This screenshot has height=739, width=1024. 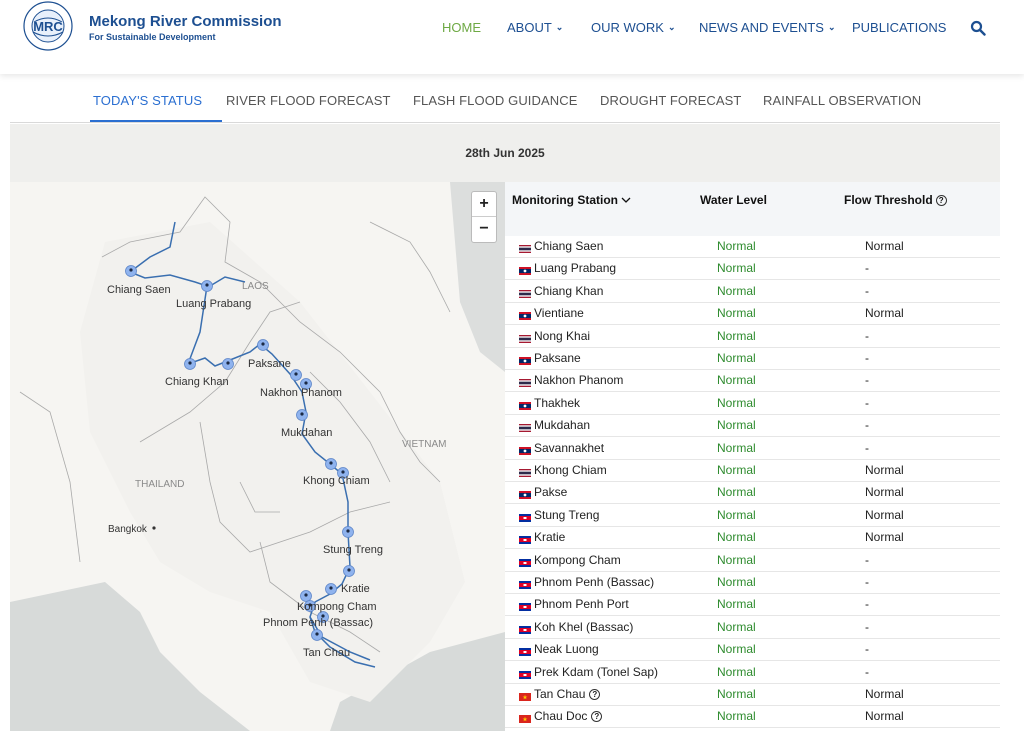 I want to click on table-row: Chiang Saen Normal Normal, so click(x=752, y=247).